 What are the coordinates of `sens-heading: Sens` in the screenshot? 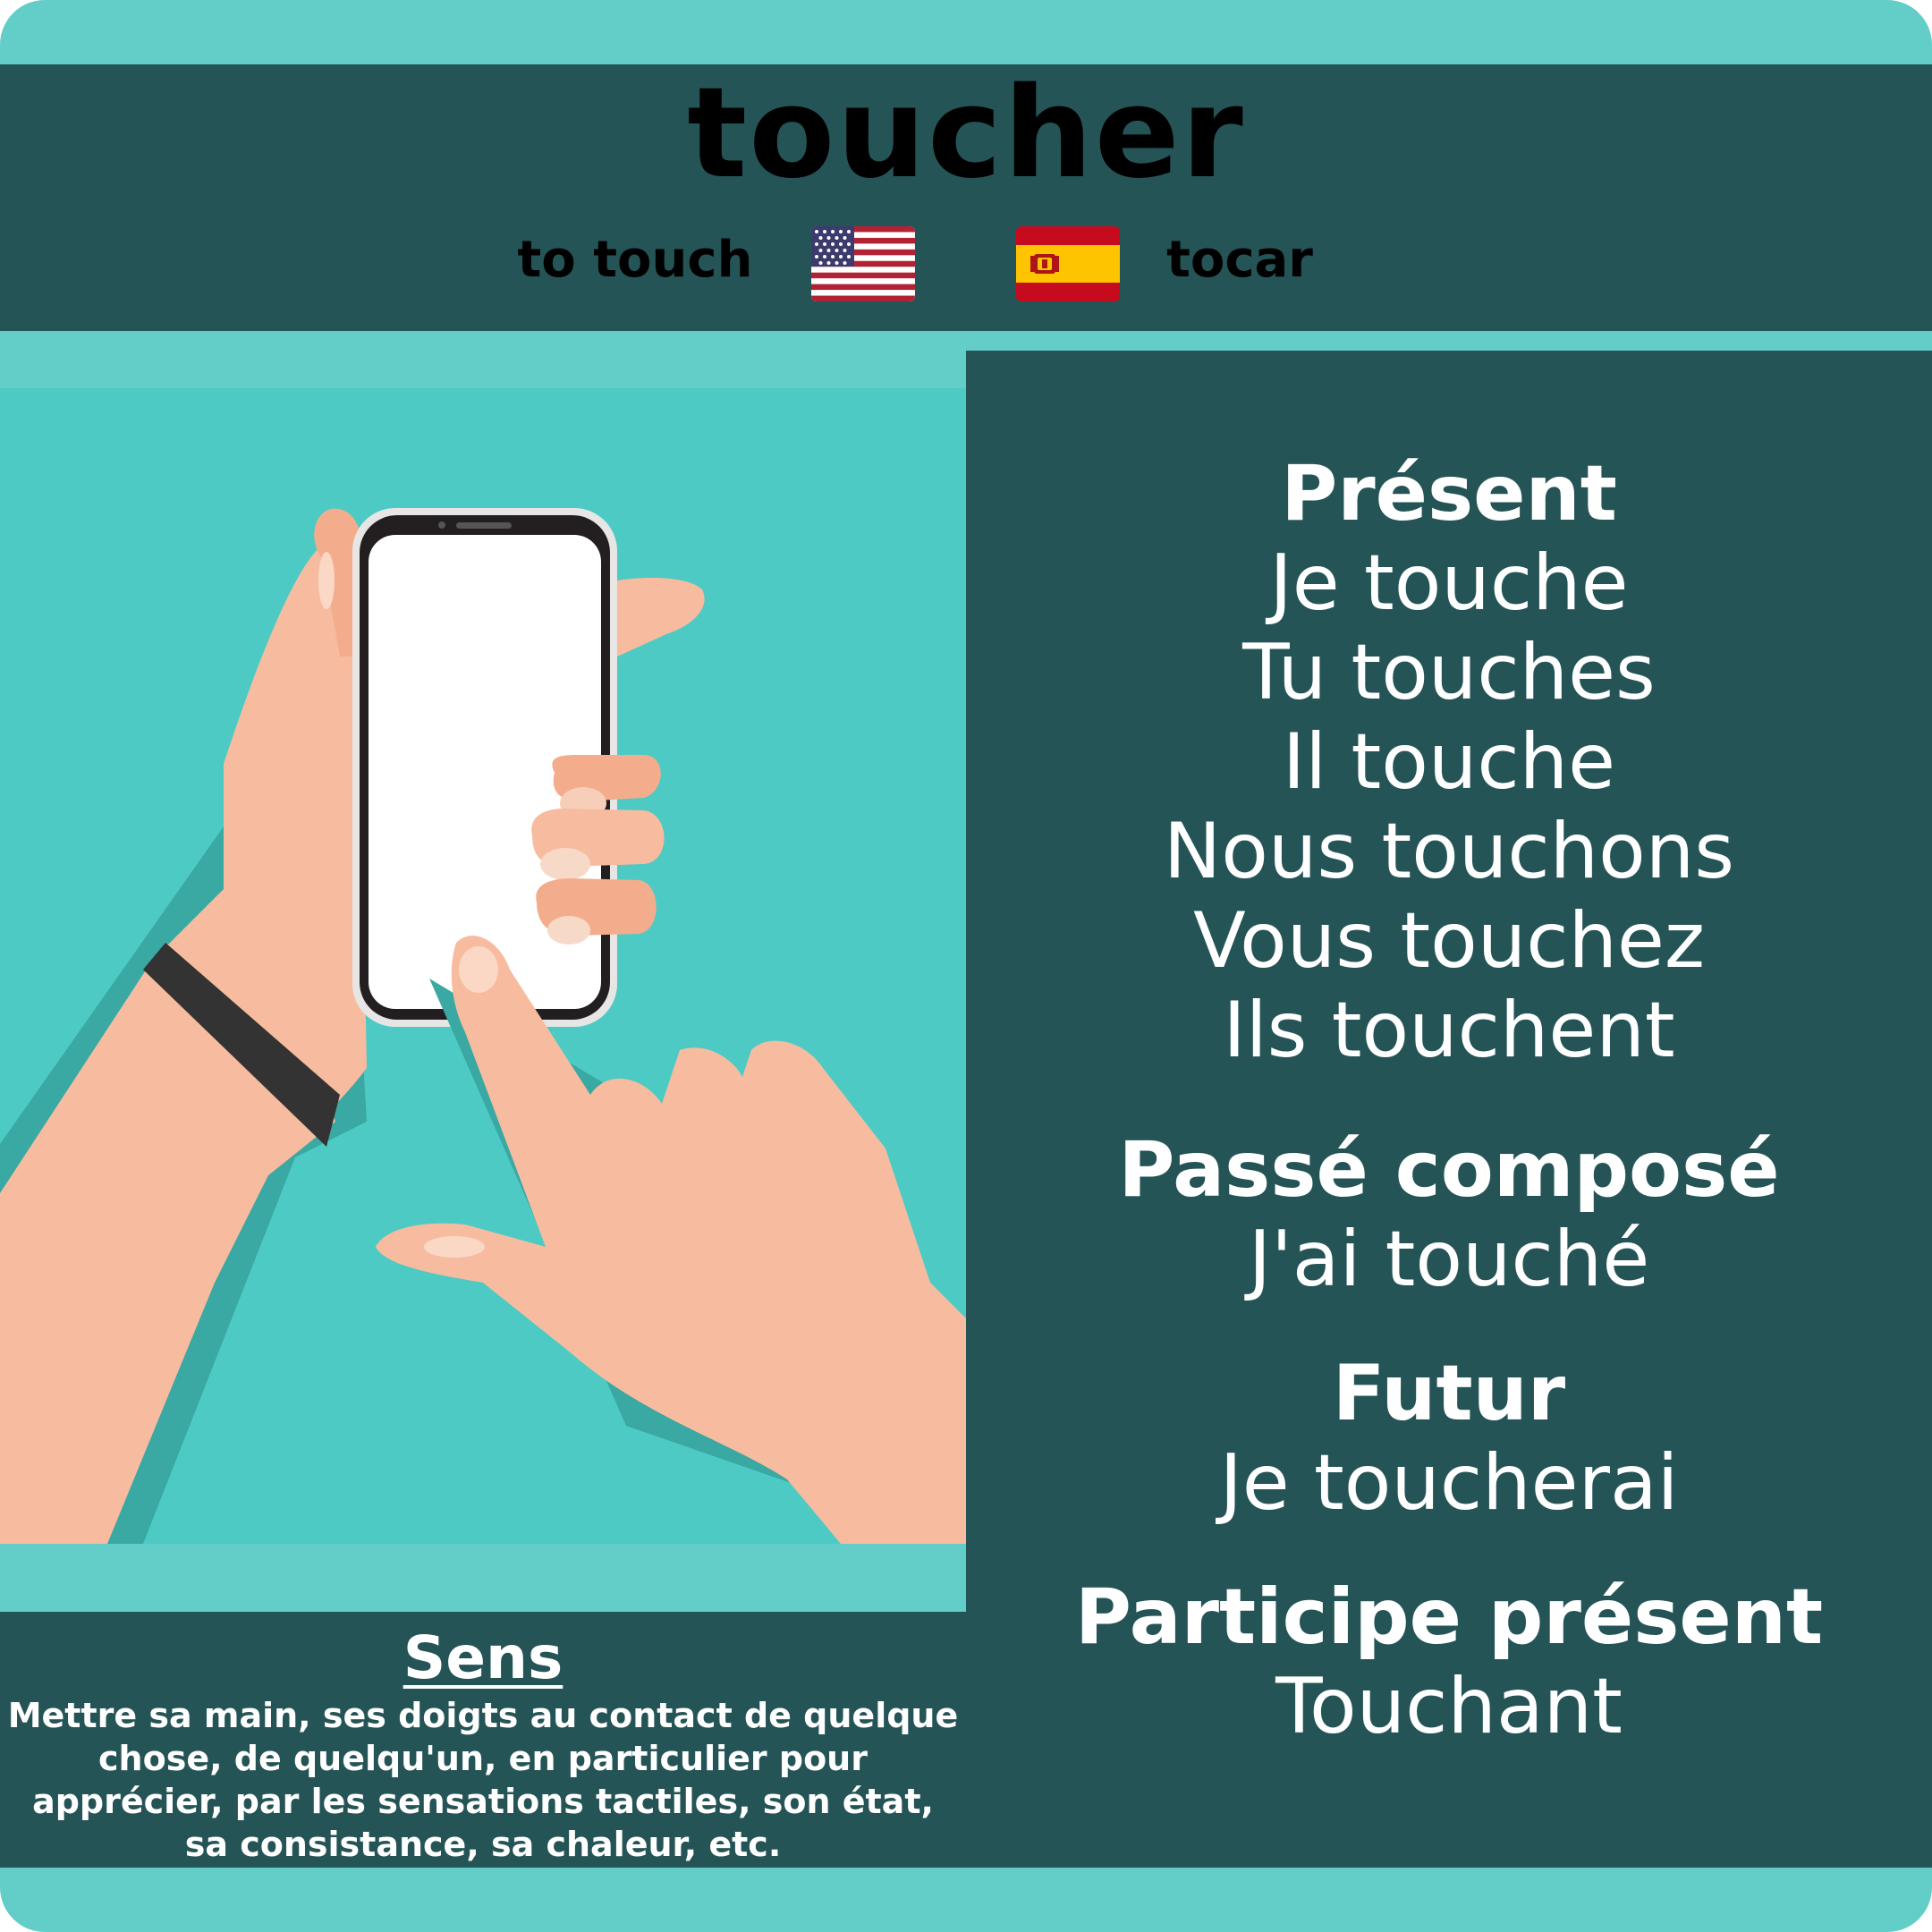 It's located at (483, 1657).